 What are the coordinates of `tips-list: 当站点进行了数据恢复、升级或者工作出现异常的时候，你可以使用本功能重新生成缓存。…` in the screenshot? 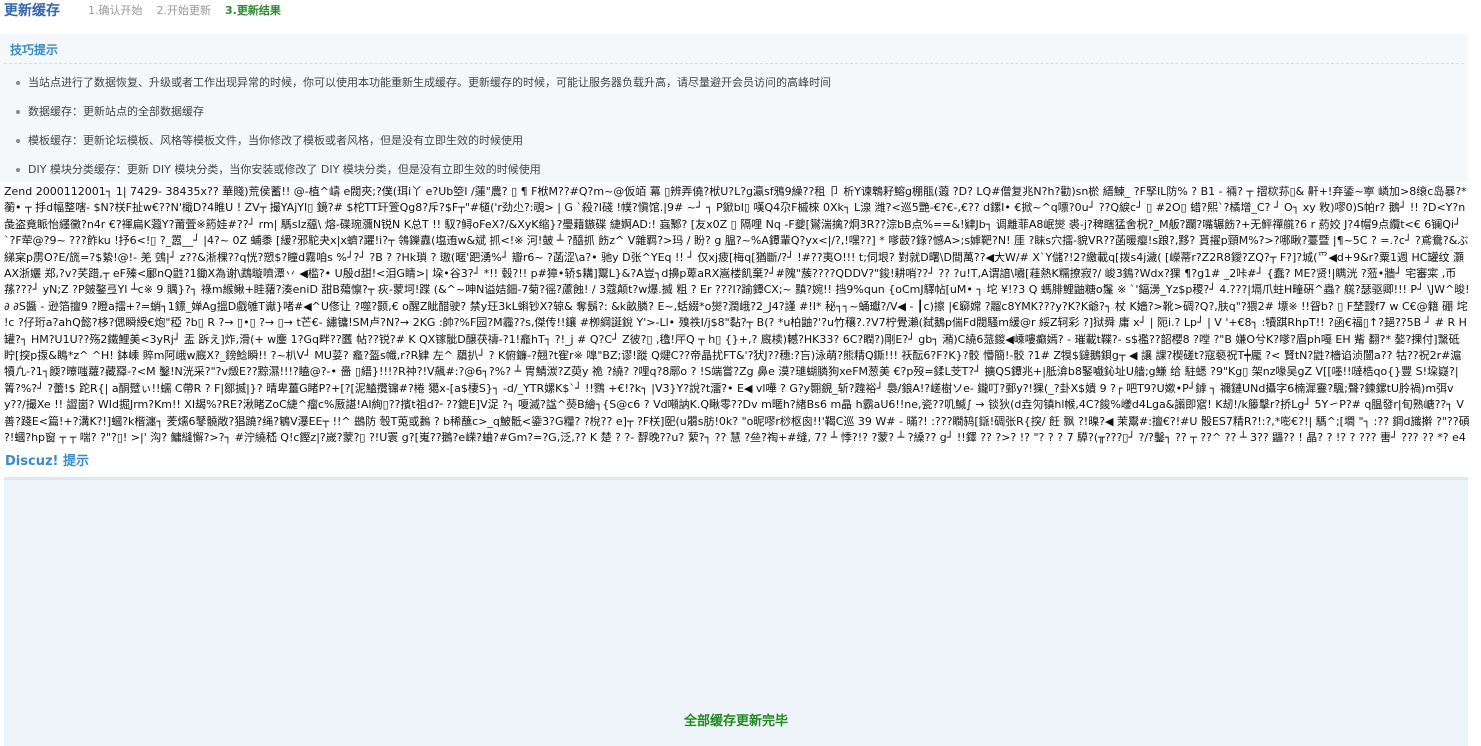 It's located at (423, 126).